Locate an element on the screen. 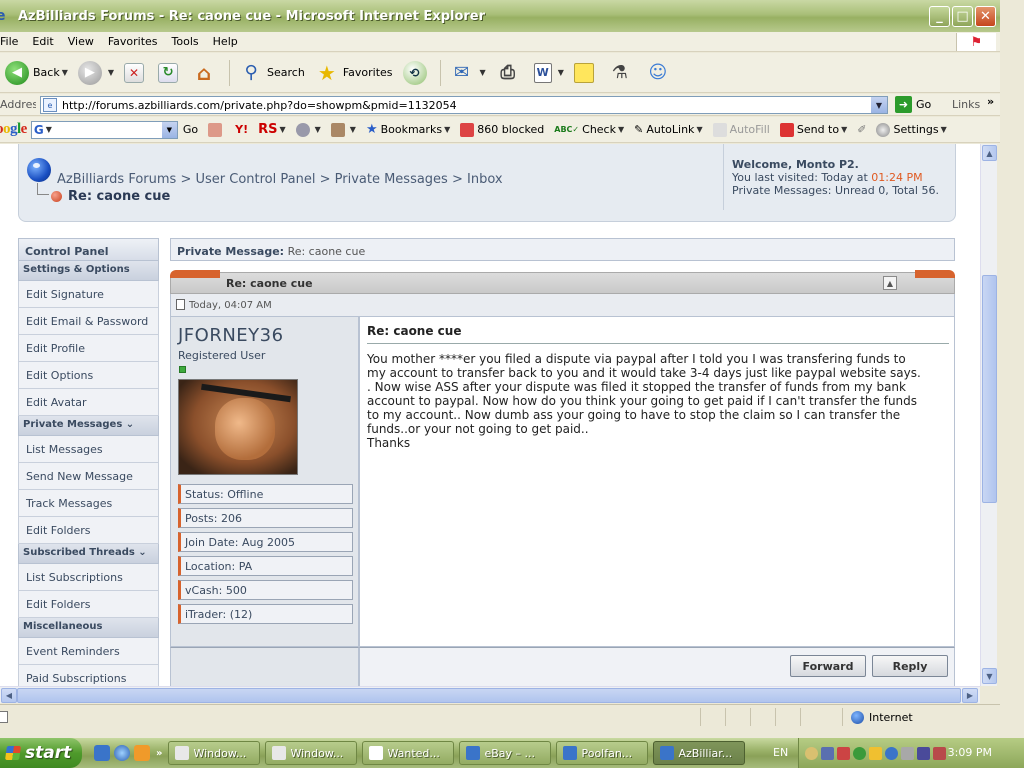  links-button: Links is located at coordinates (966, 104).